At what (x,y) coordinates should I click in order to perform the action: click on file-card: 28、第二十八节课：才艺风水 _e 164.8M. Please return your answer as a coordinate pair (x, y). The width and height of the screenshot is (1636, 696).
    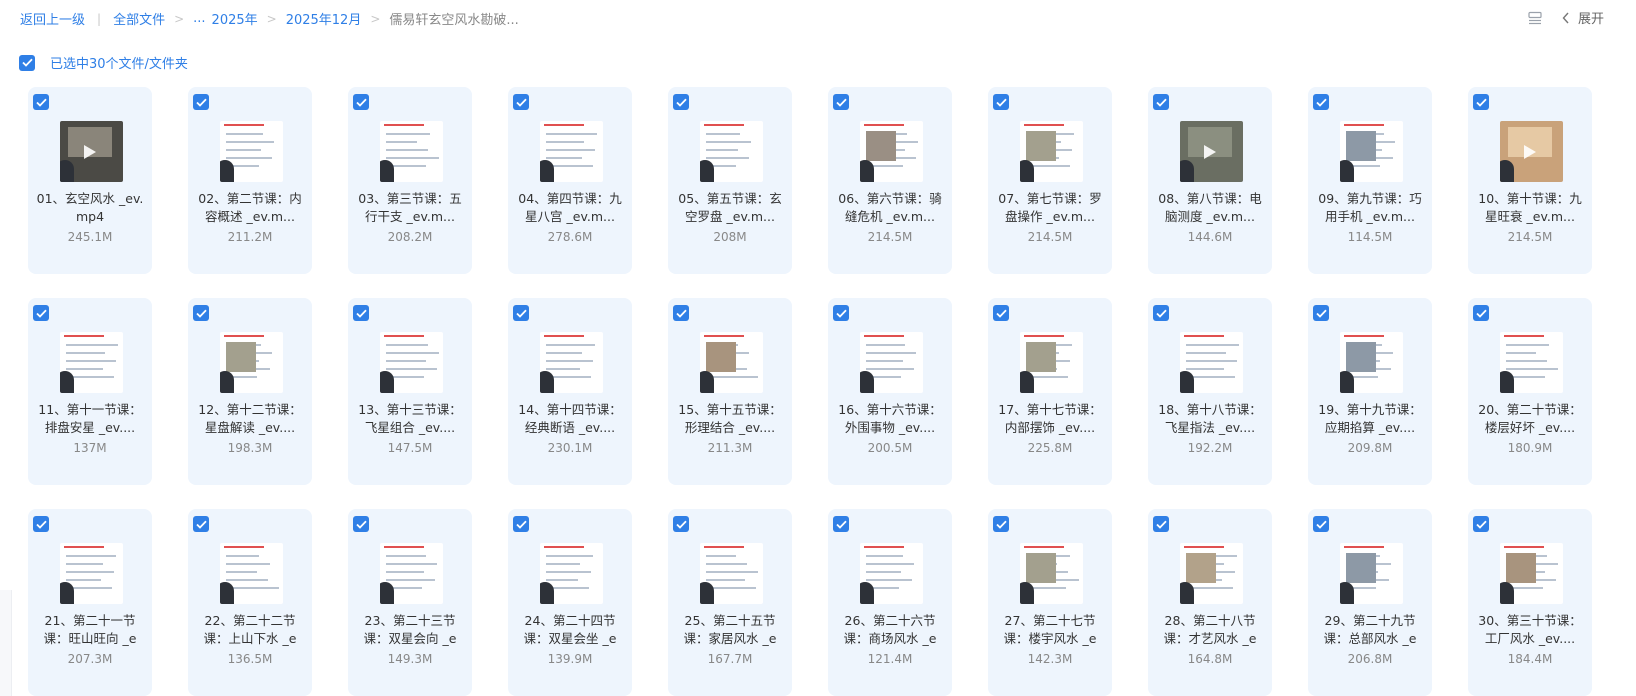
    Looking at the image, I should click on (1210, 602).